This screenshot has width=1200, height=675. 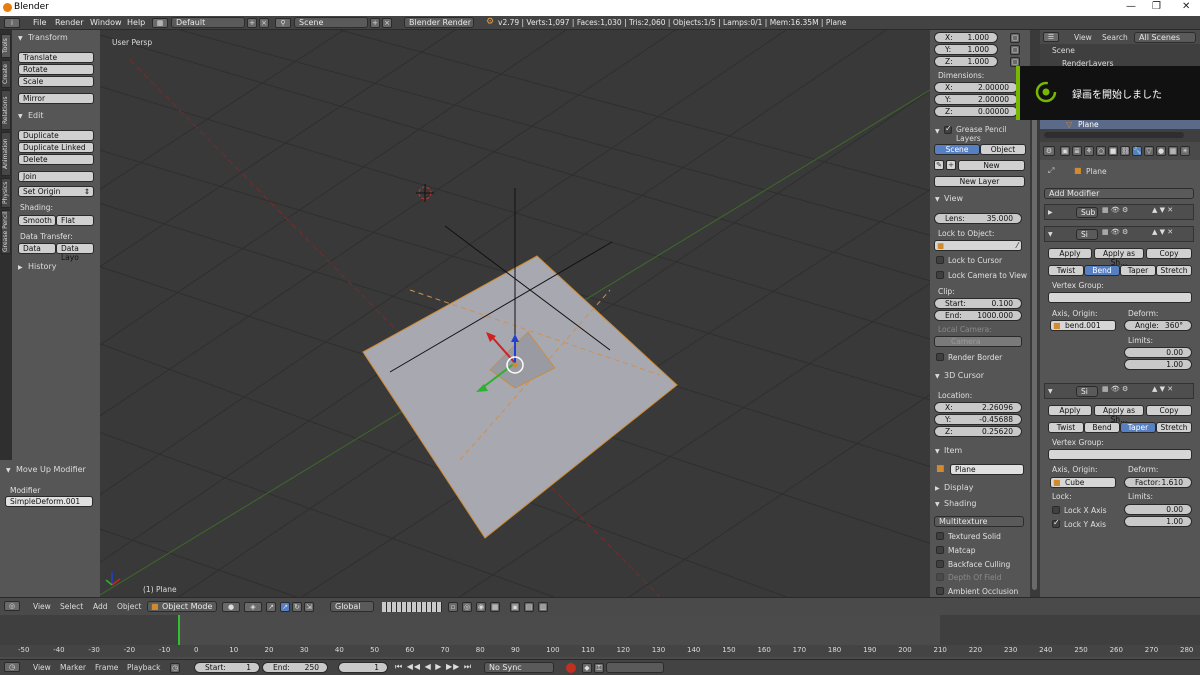 What do you see at coordinates (331, 22) in the screenshot?
I see `scene-dropdown: Scene` at bounding box center [331, 22].